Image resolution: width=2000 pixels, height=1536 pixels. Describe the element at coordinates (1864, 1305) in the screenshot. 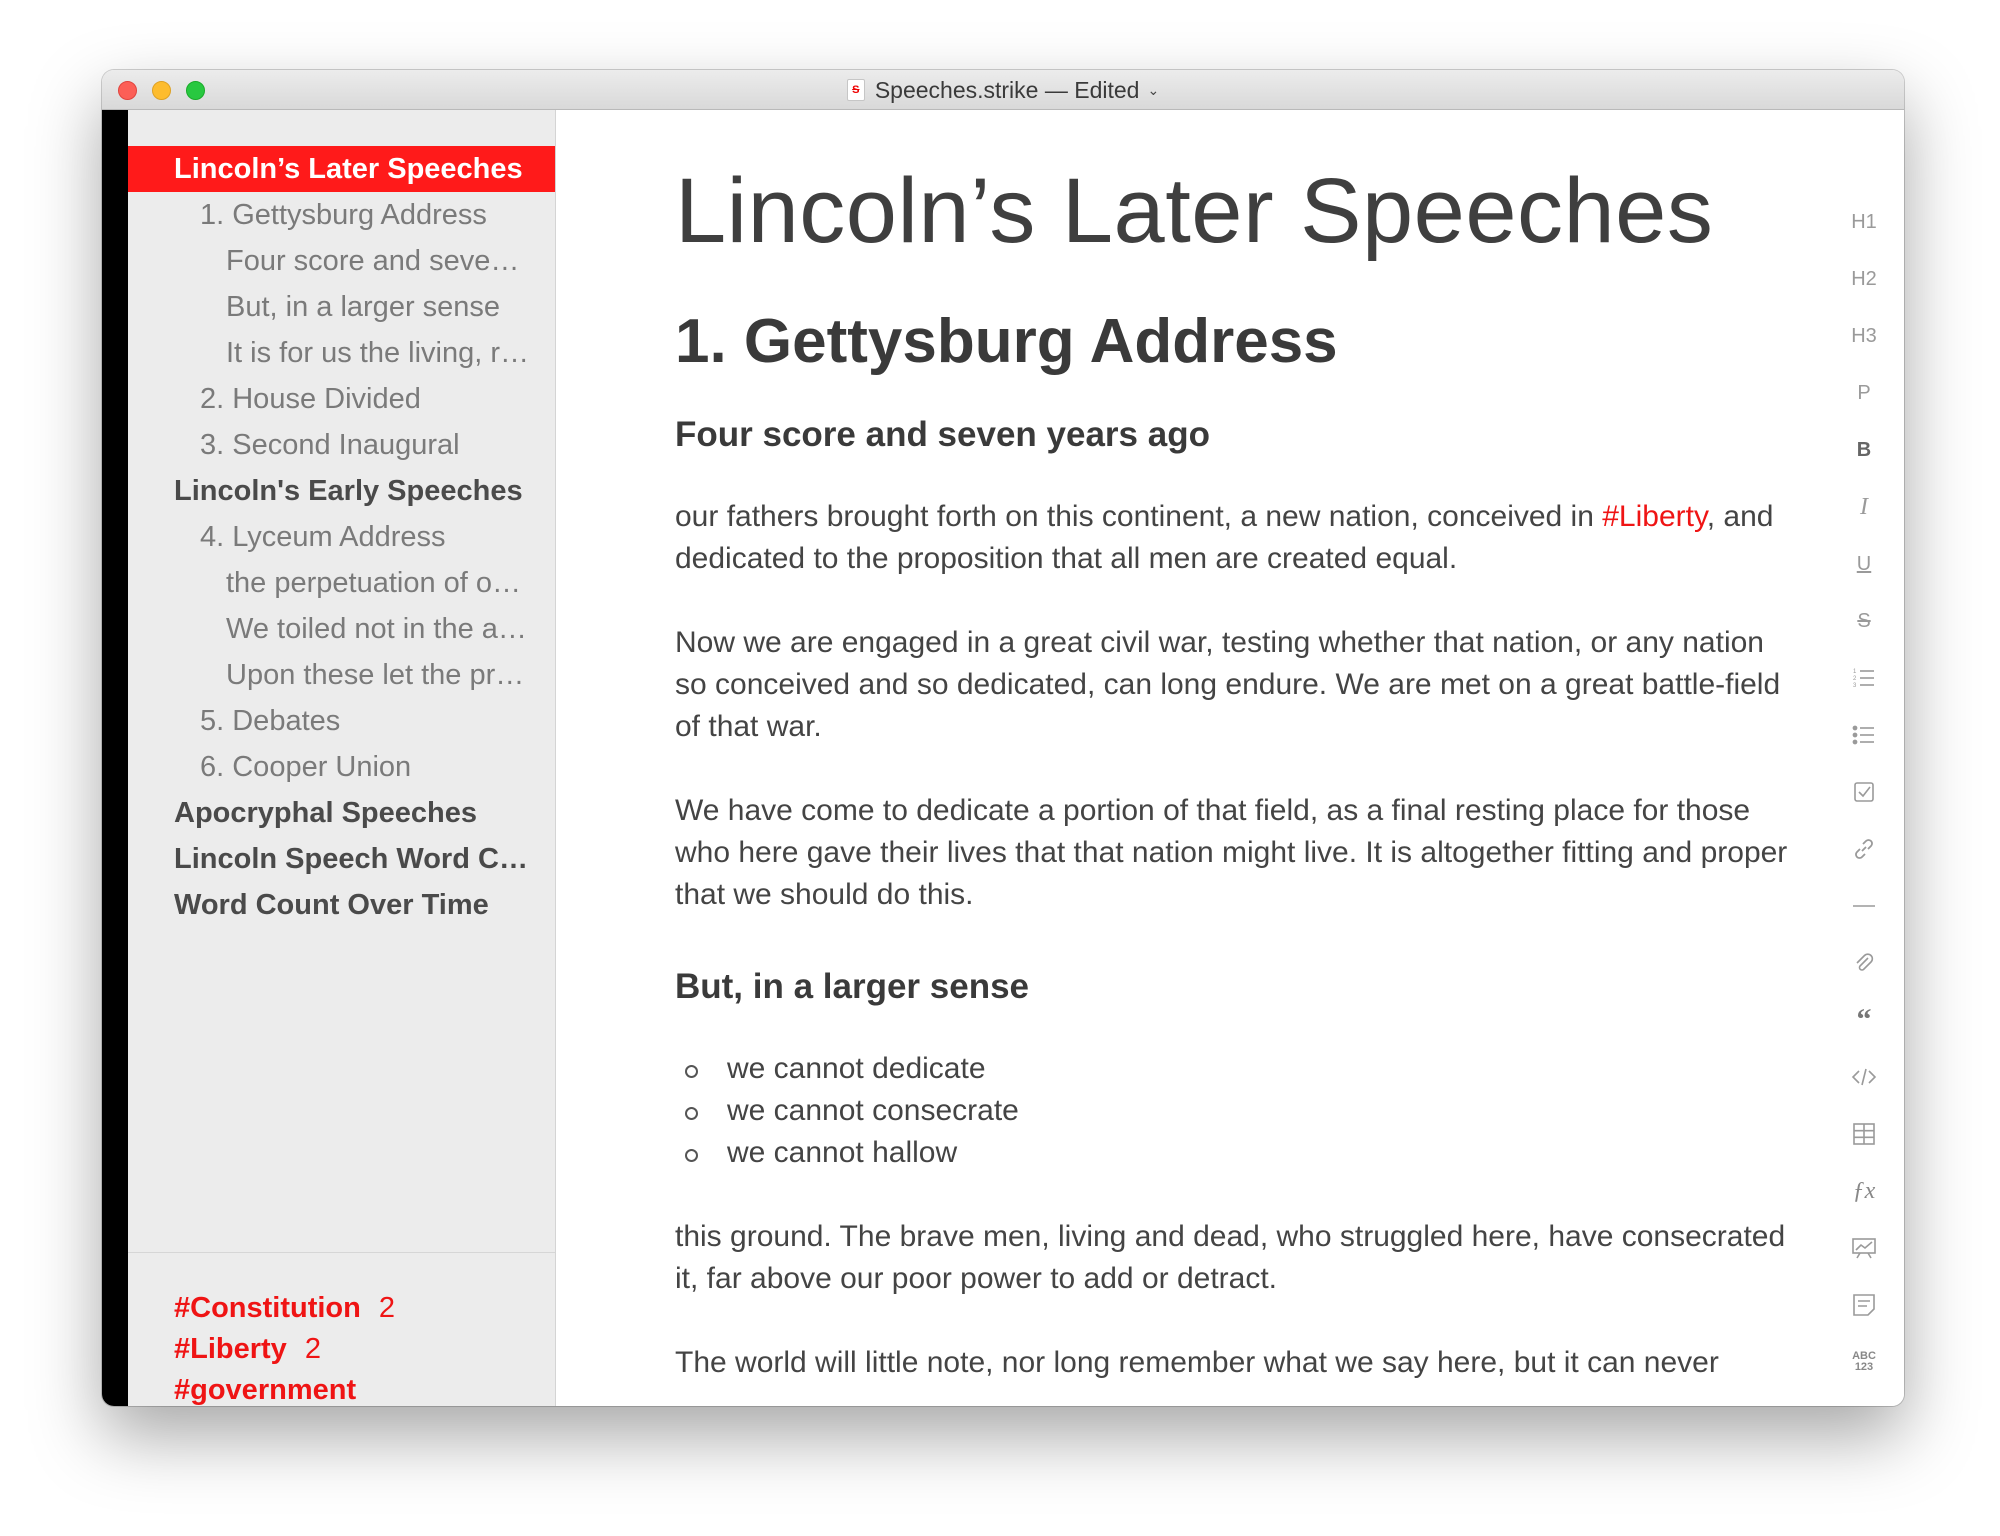

I see `note-icon` at that location.